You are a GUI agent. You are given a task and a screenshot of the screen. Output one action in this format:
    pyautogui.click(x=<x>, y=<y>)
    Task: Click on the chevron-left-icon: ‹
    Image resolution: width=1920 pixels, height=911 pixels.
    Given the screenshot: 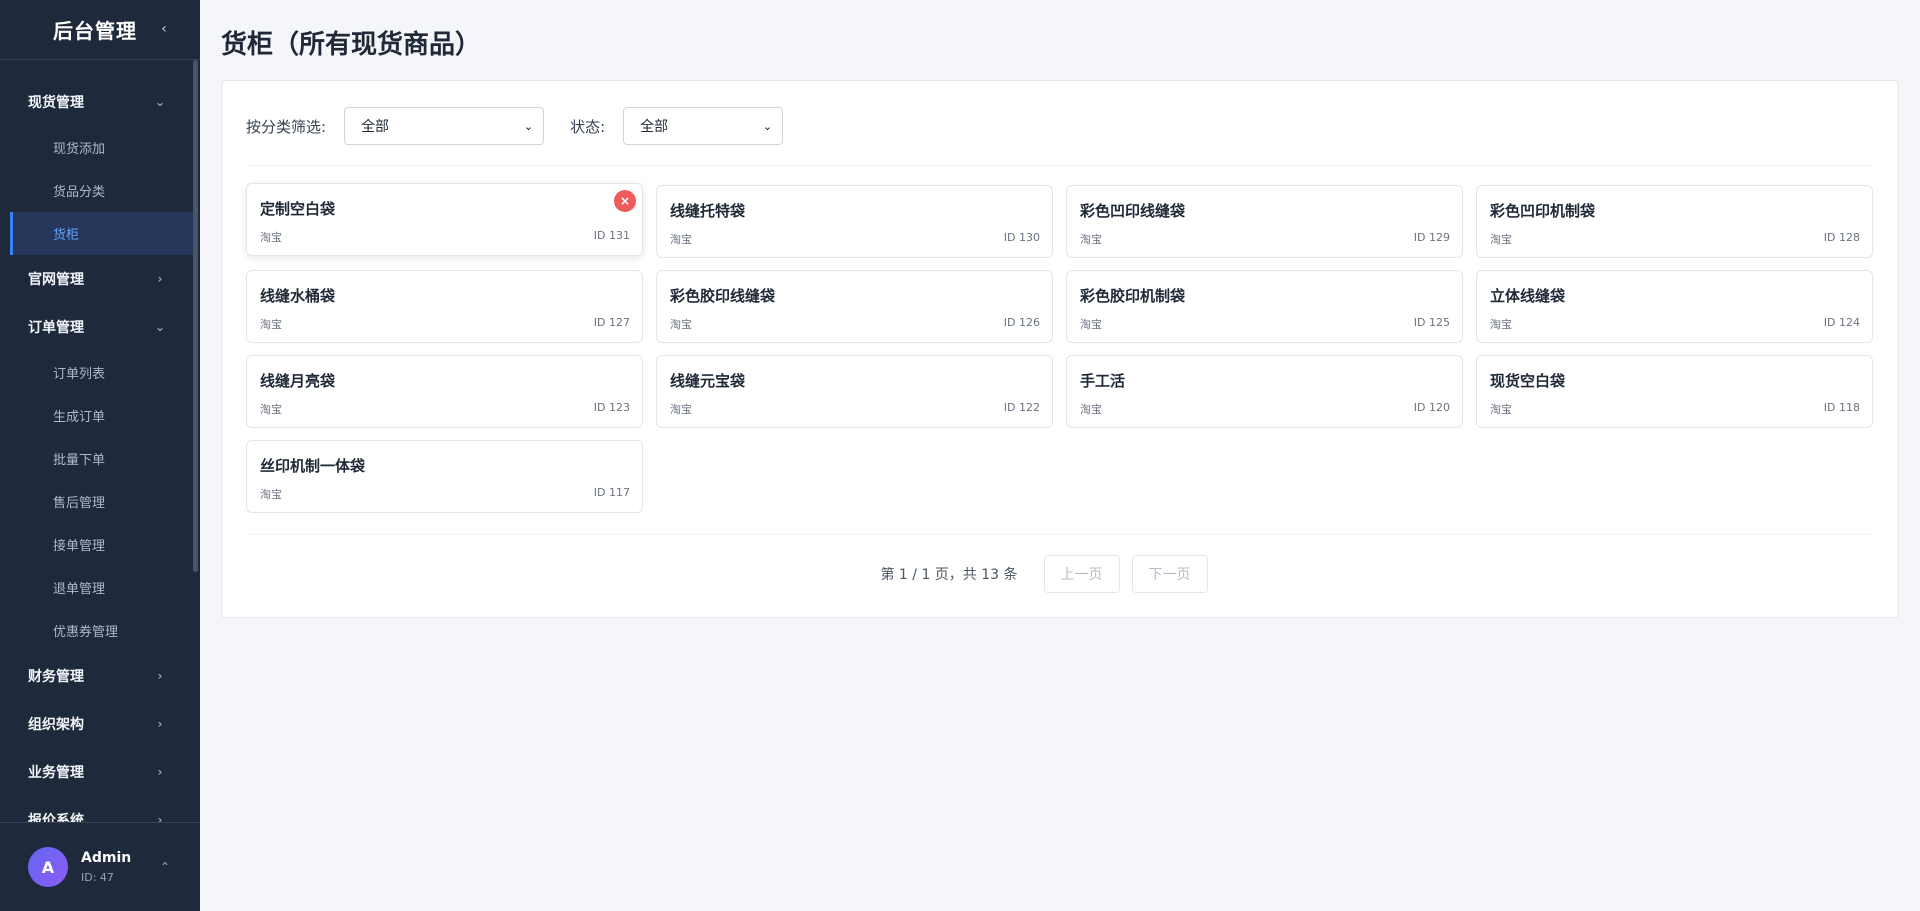 What is the action you would take?
    pyautogui.click(x=164, y=29)
    